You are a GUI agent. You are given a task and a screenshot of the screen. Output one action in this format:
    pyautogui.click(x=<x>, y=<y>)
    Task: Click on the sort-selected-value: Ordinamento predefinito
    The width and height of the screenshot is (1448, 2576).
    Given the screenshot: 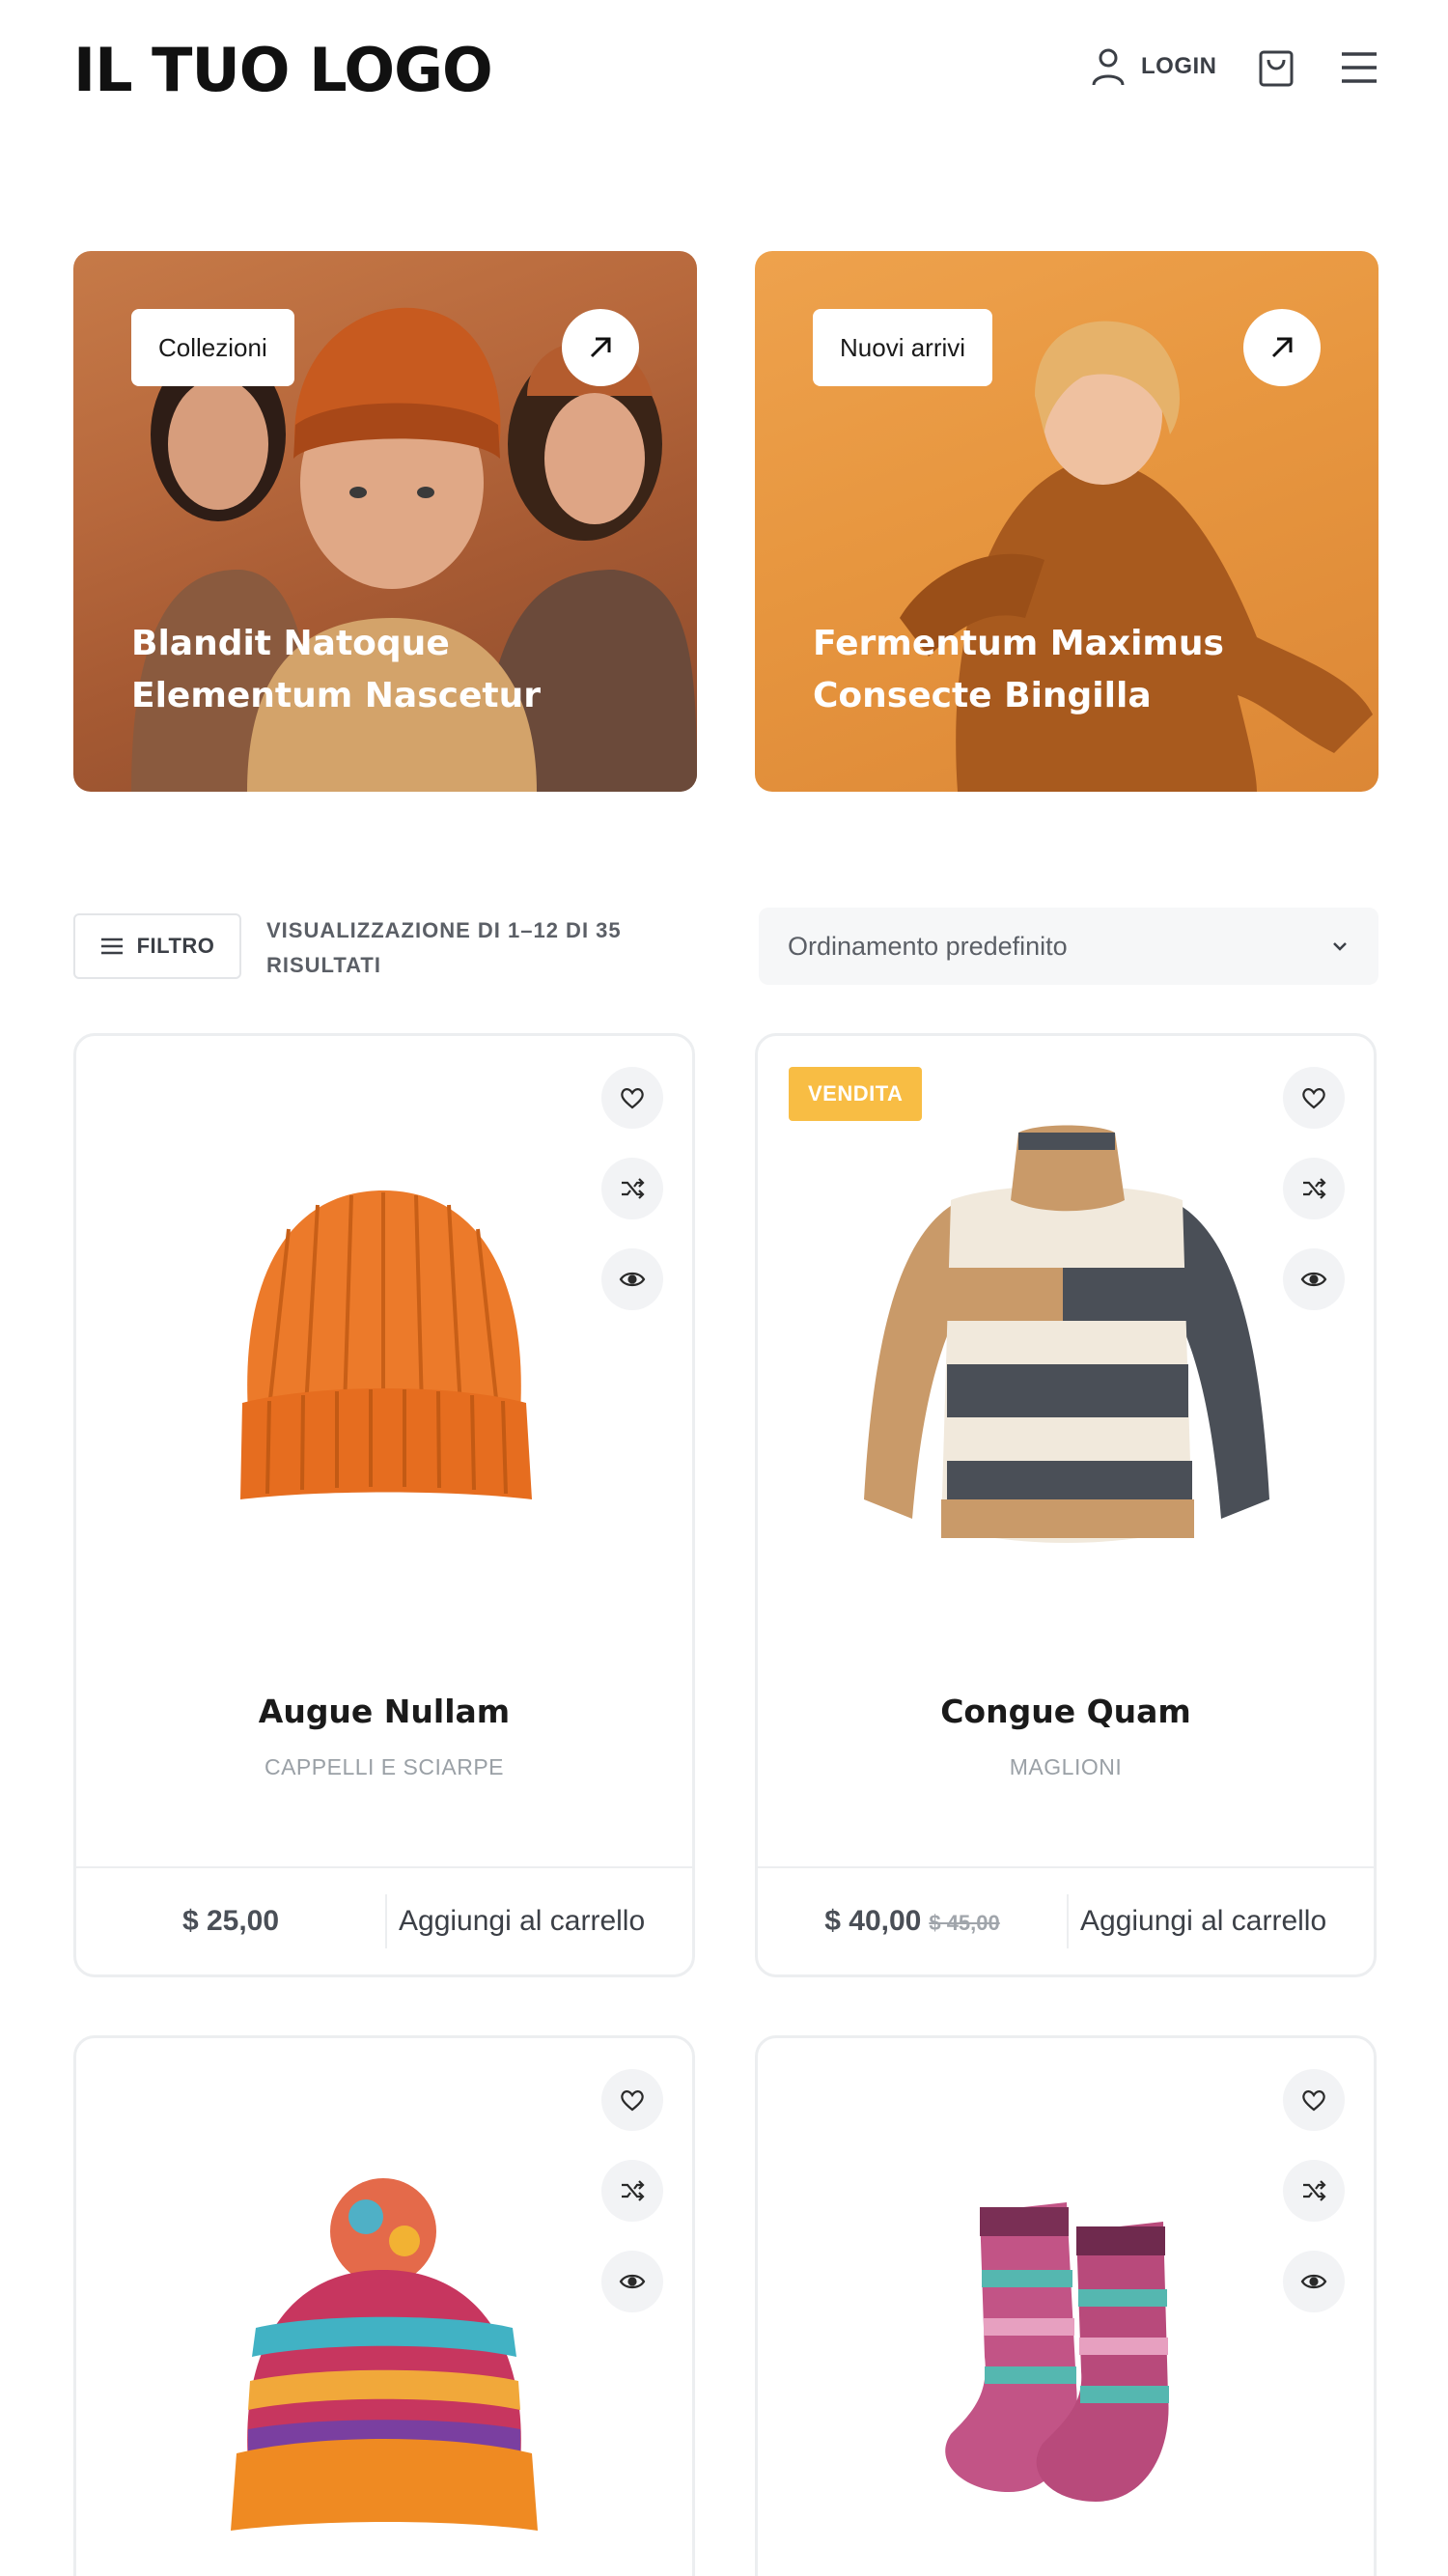 What is the action you would take?
    pyautogui.click(x=928, y=946)
    